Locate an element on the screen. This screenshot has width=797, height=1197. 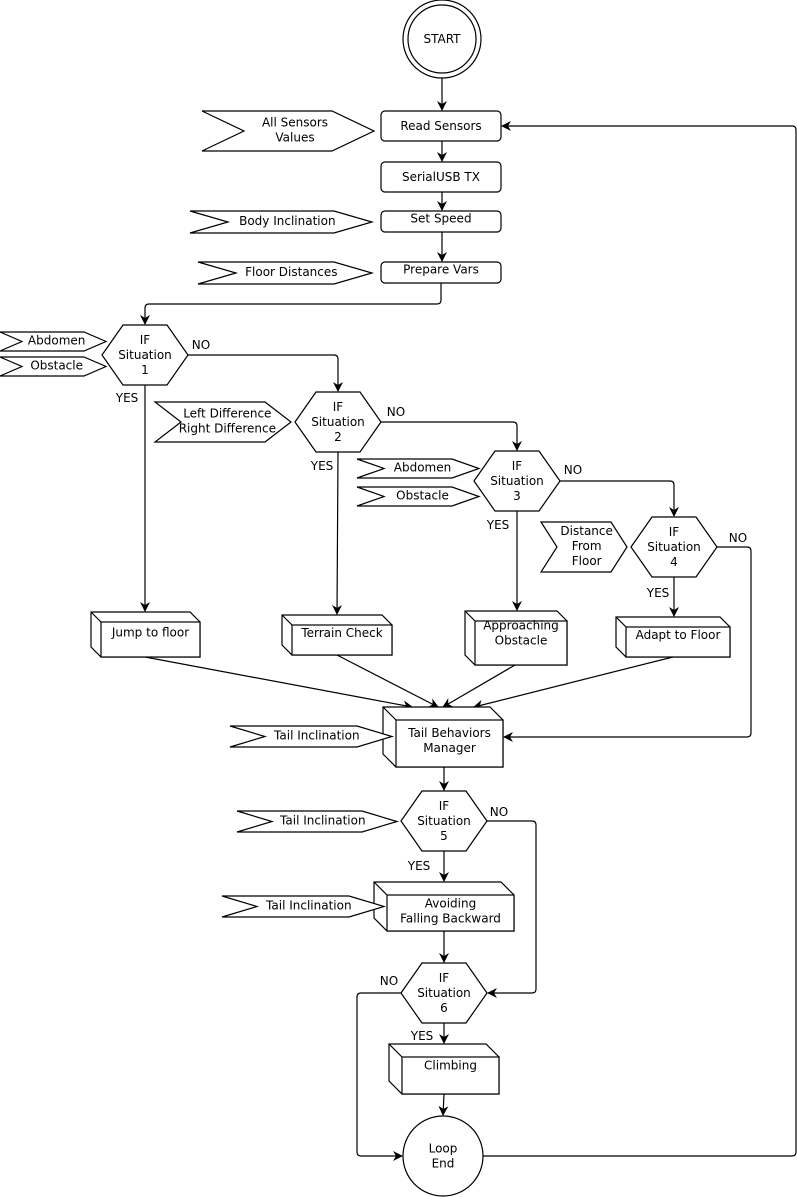
node-if2-label: Situation is located at coordinates (338, 422).